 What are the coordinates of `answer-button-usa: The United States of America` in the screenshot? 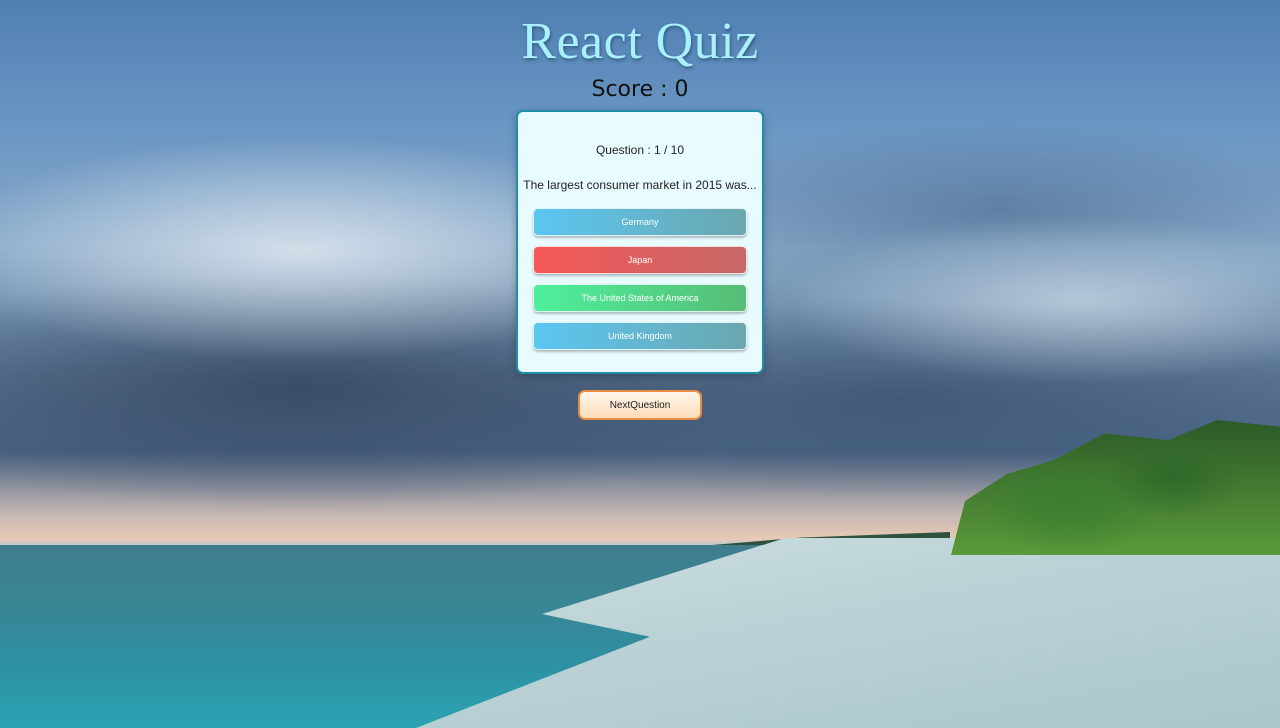 It's located at (640, 298).